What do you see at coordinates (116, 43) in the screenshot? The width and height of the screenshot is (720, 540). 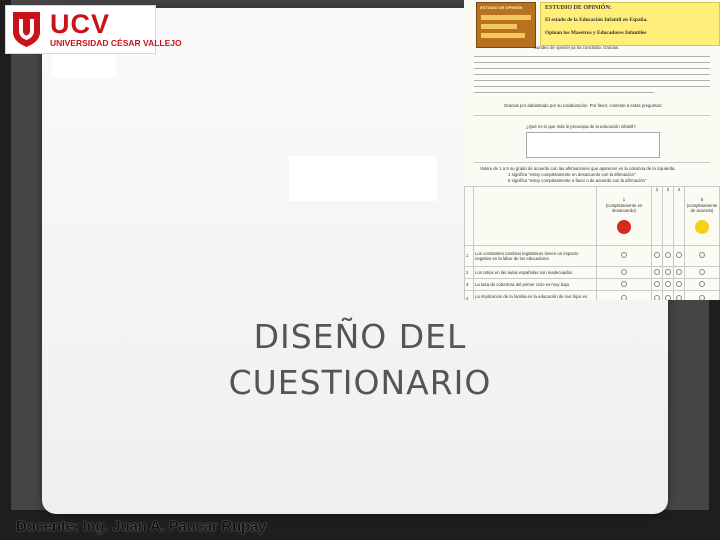 I see `logo-subtitle: UNIVERSIDAD CÉSAR VALLEJO` at bounding box center [116, 43].